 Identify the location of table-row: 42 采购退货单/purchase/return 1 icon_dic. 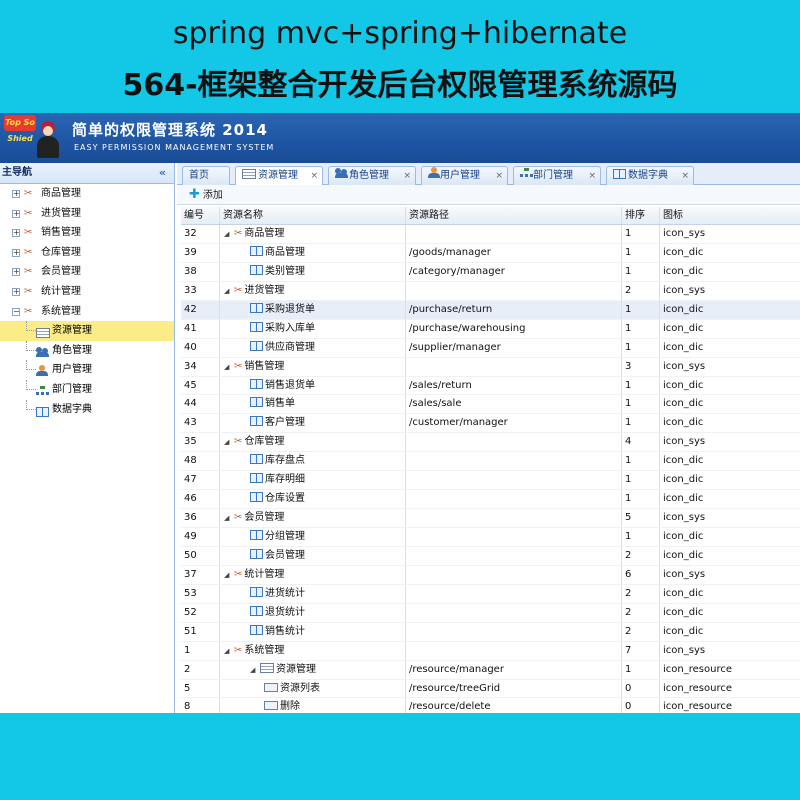
(490, 310).